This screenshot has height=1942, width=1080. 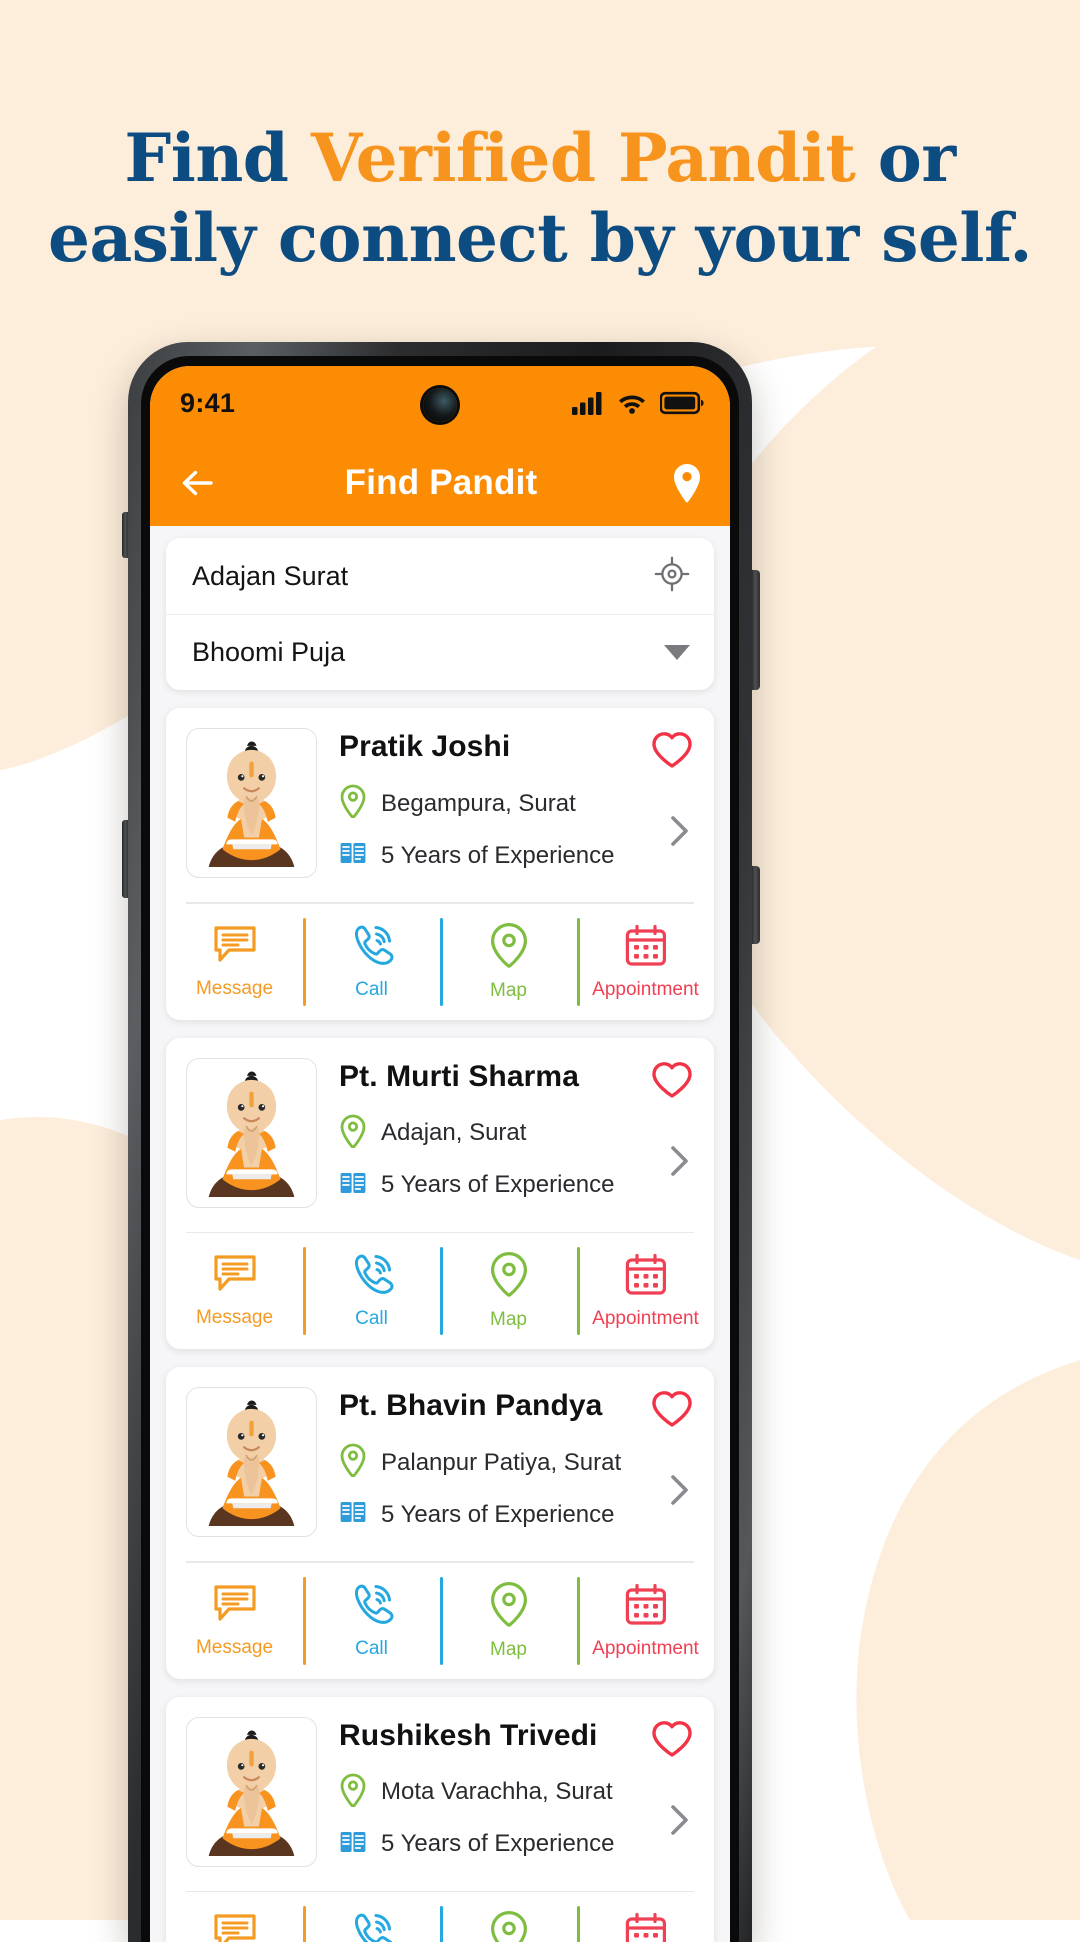 I want to click on pandit-action-row: Message Call Map Appointment, so click(x=440, y=1917).